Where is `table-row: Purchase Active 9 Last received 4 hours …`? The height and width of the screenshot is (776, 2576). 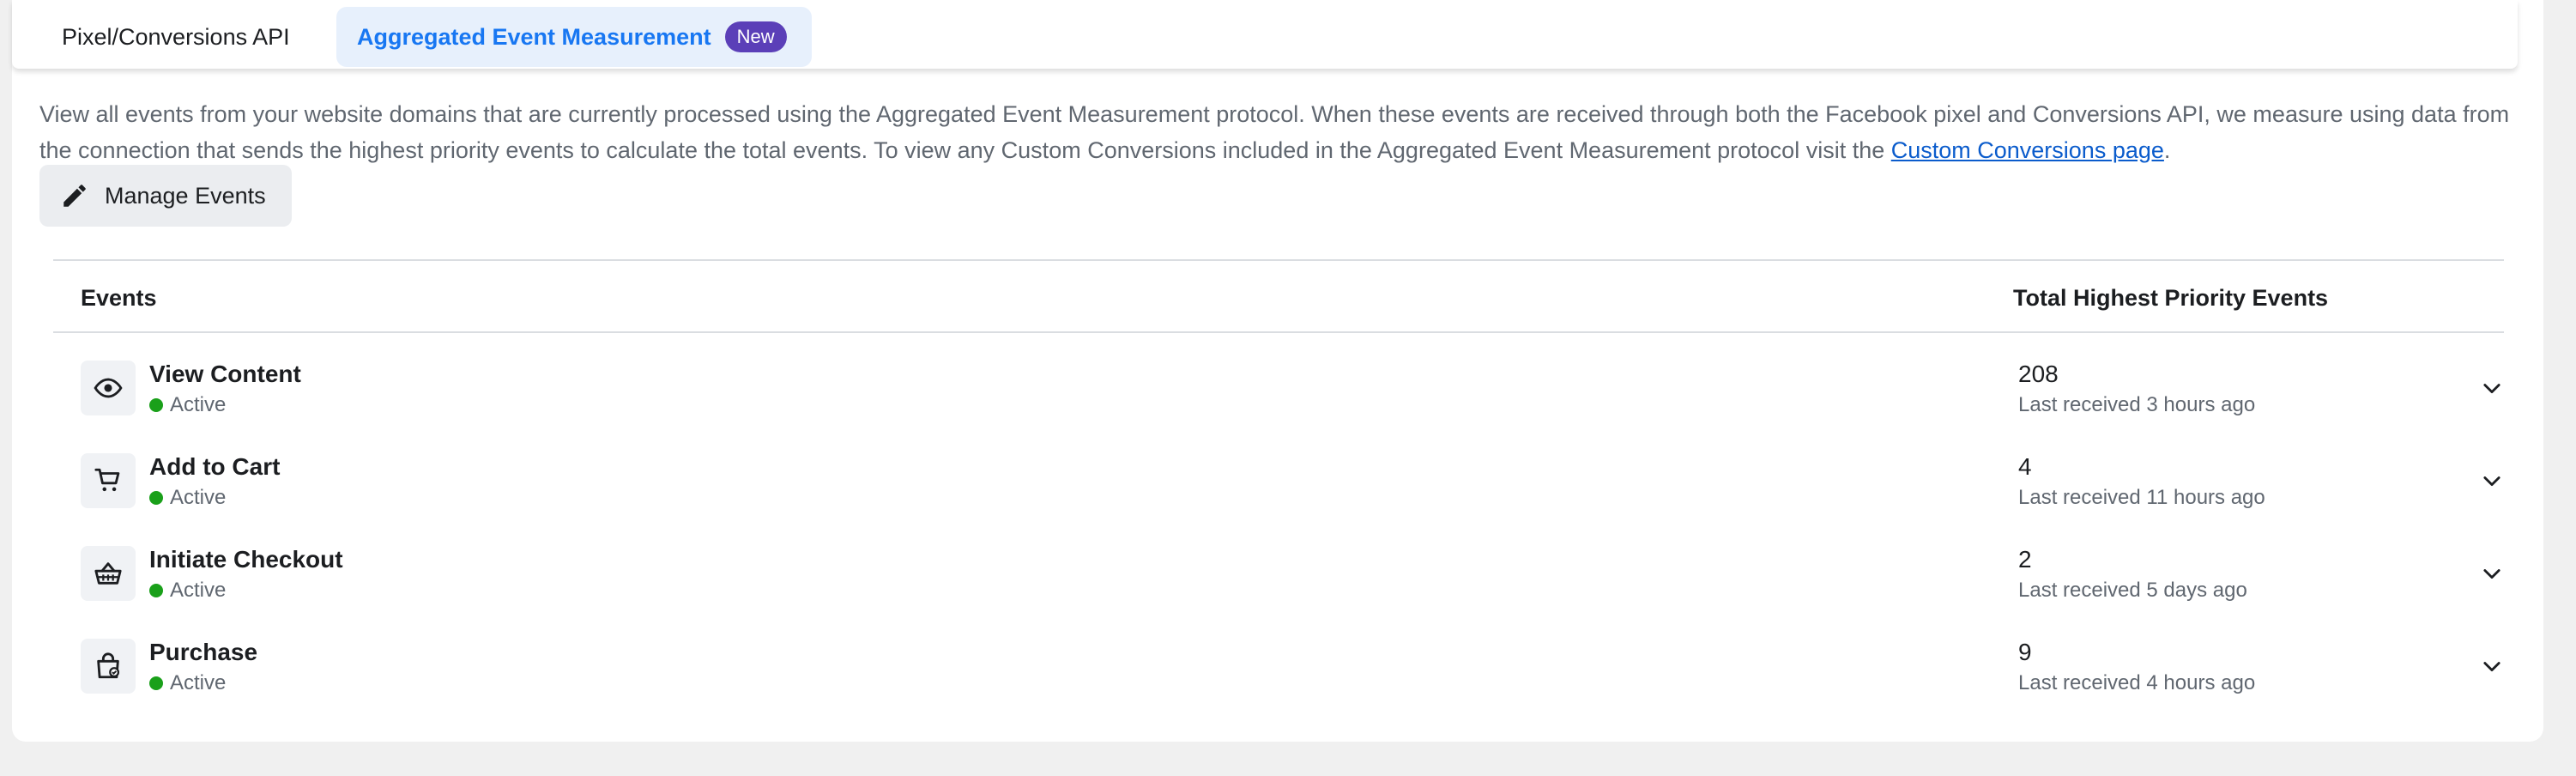
table-row: Purchase Active 9 Last received 4 hours … is located at coordinates (1278, 657).